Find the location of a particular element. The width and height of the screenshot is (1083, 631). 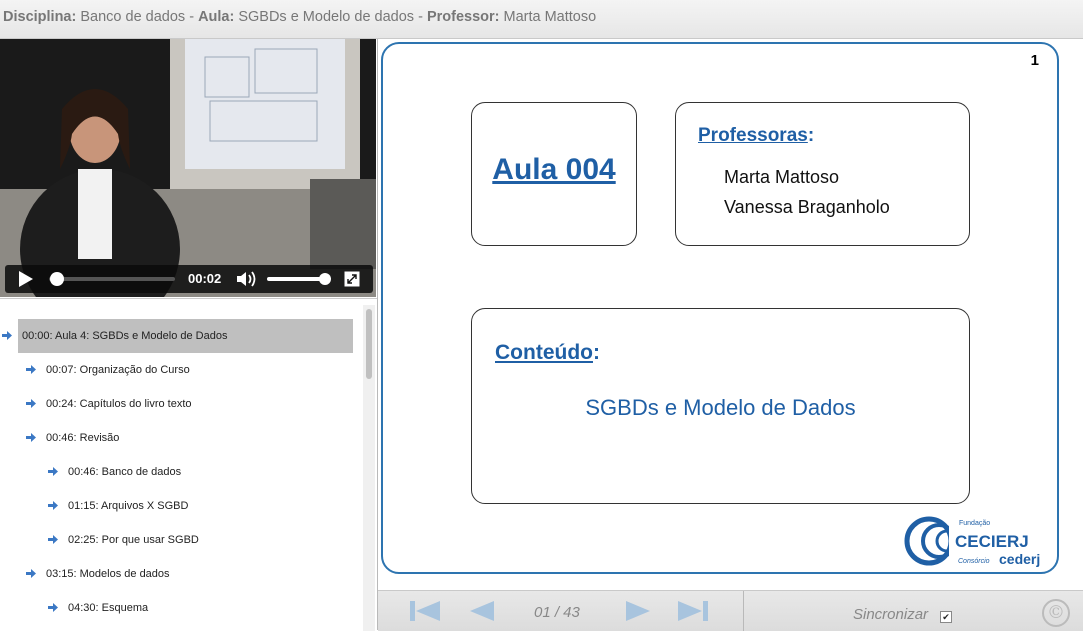

conteudo-text: SGBDs e Modelo de Dados is located at coordinates (720, 407).